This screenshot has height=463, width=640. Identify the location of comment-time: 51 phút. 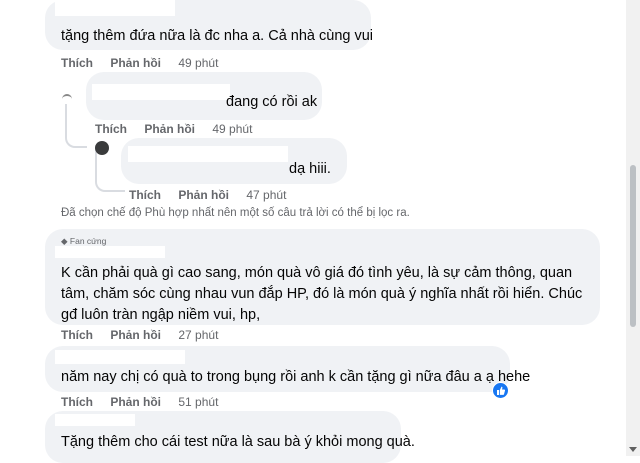
(198, 402).